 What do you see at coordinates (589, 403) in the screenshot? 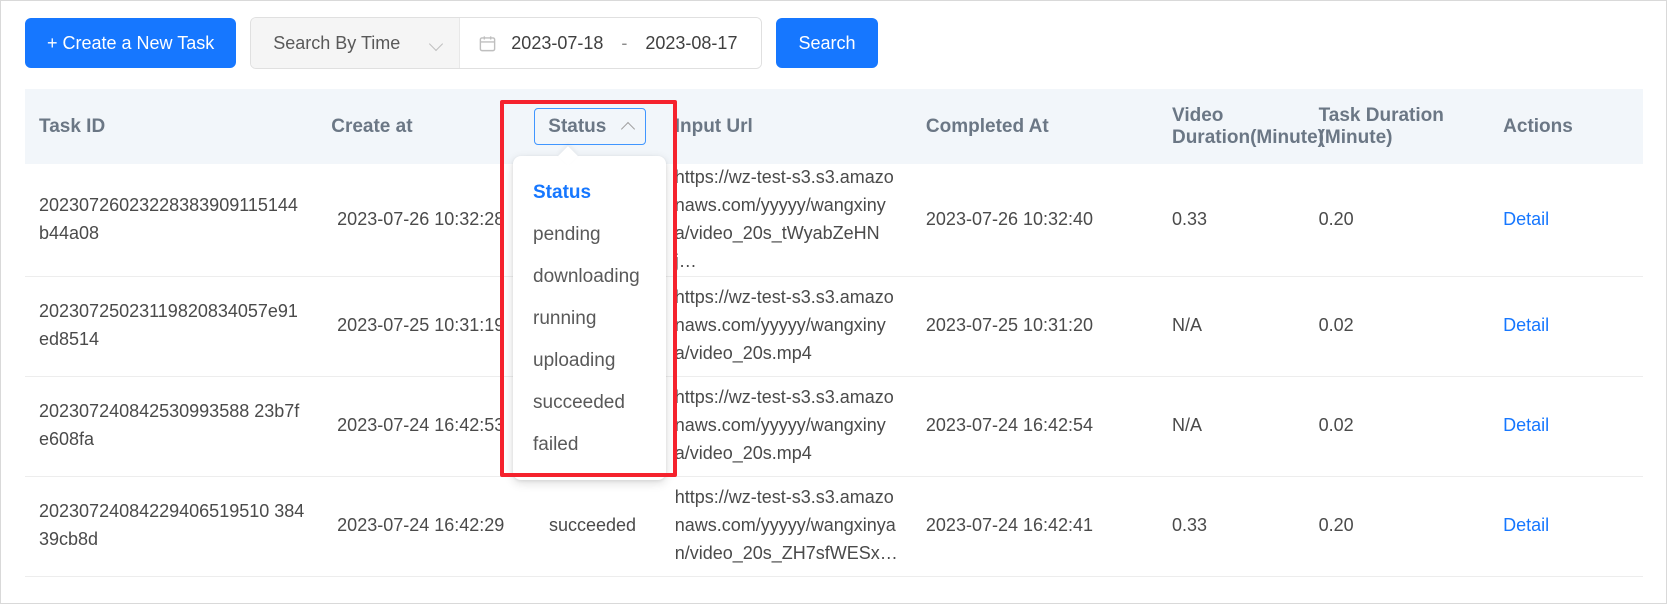
I see `status-option-succeeded: succeeded` at bounding box center [589, 403].